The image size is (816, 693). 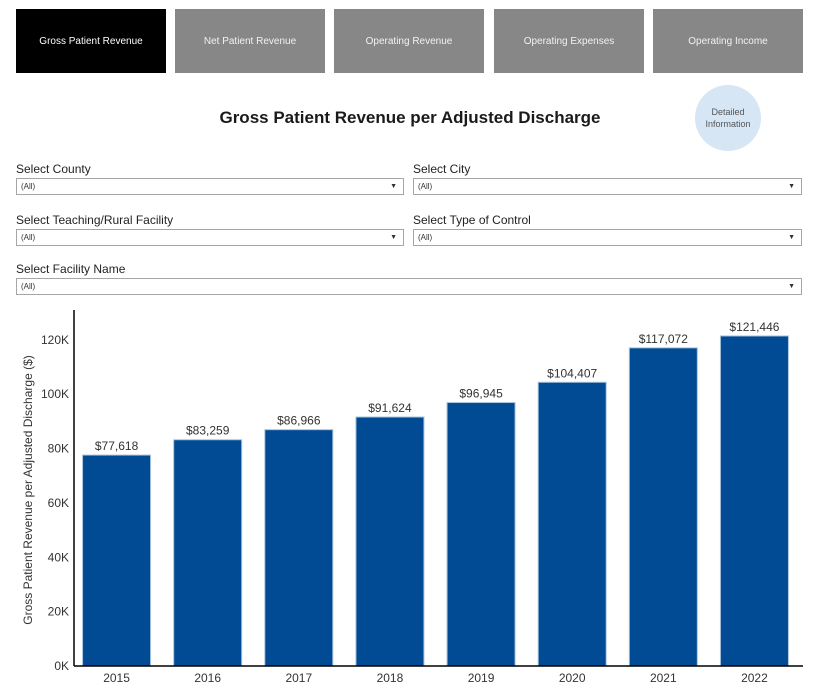 What do you see at coordinates (55, 394) in the screenshot?
I see `y-tick-label: 100K` at bounding box center [55, 394].